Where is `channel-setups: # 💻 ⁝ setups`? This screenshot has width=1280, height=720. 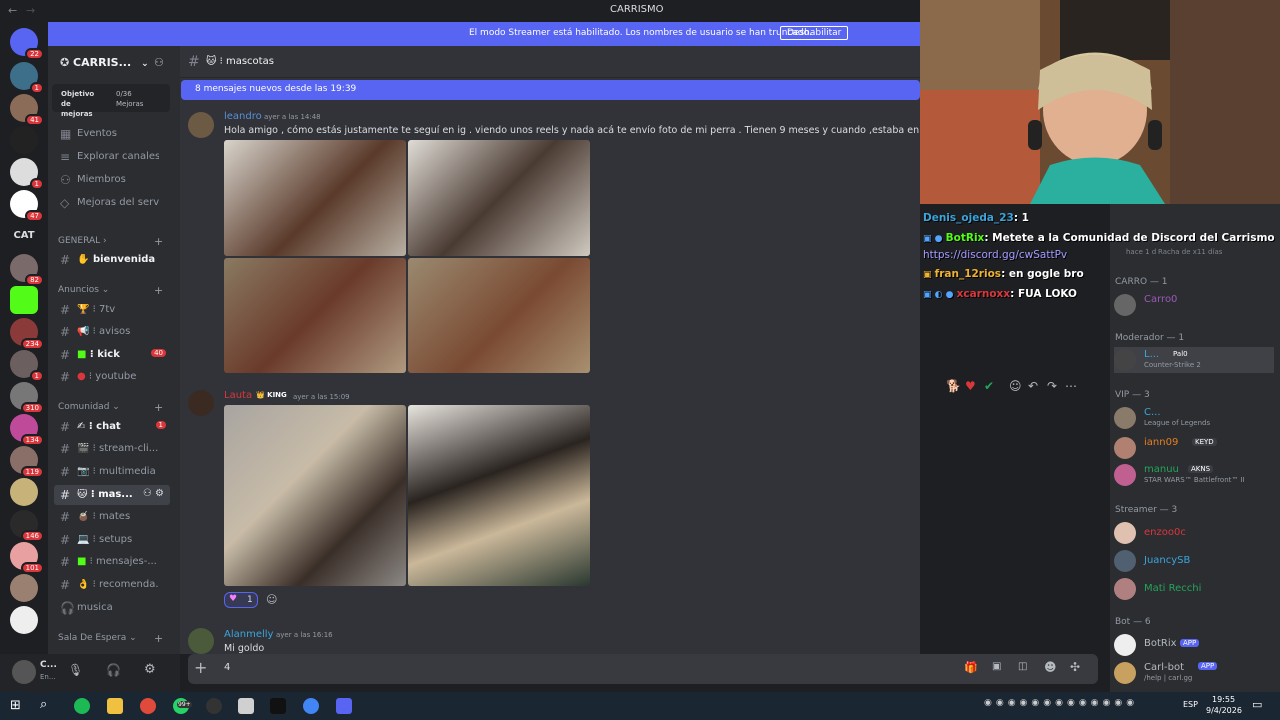 channel-setups: # 💻 ⁝ setups is located at coordinates (112, 540).